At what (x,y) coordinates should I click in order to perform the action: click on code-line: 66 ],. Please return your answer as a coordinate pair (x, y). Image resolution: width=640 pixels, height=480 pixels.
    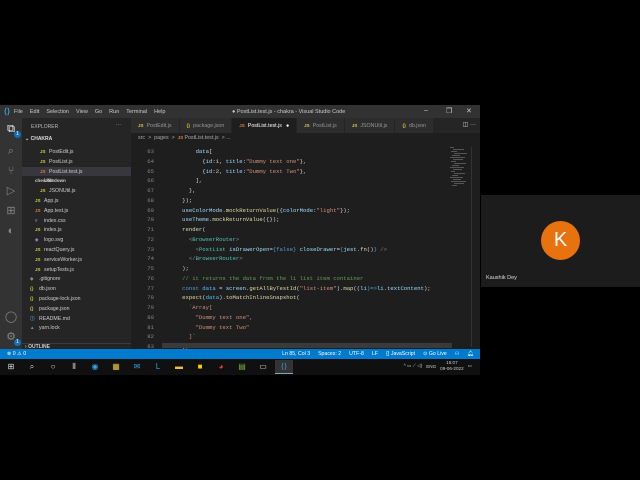
    Looking at the image, I should click on (291, 181).